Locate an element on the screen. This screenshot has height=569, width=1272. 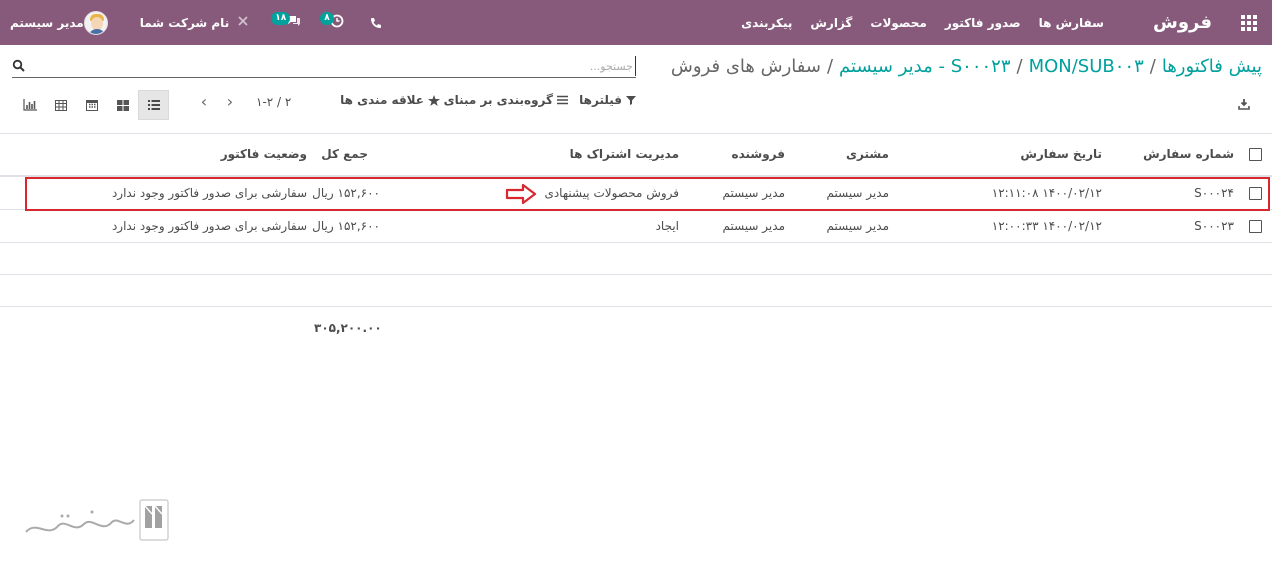
order-number: S۰۰۰۲۳ is located at coordinates (1214, 226).